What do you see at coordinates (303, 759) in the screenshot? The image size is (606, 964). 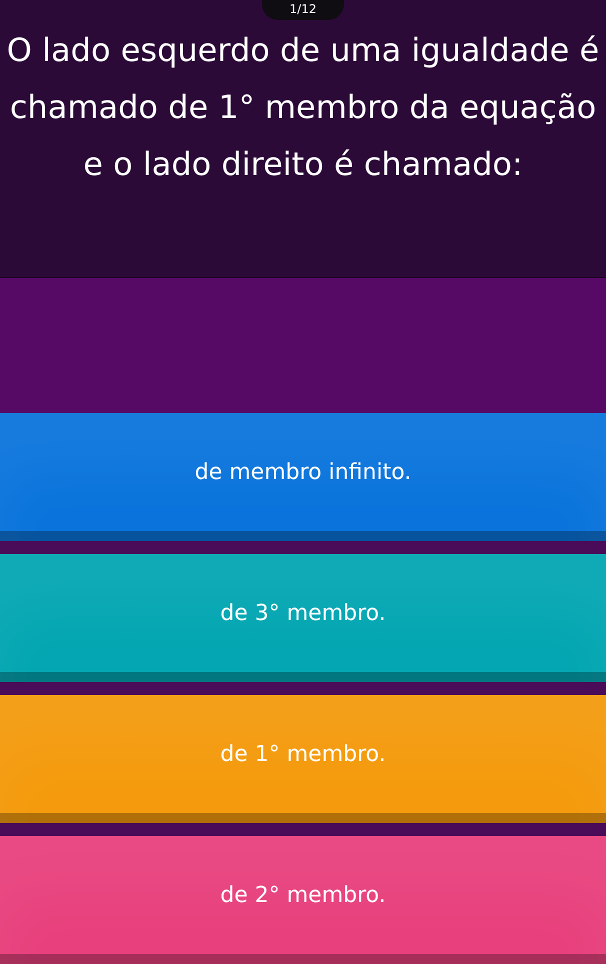 I see `answer-option: de 1° membro.` at bounding box center [303, 759].